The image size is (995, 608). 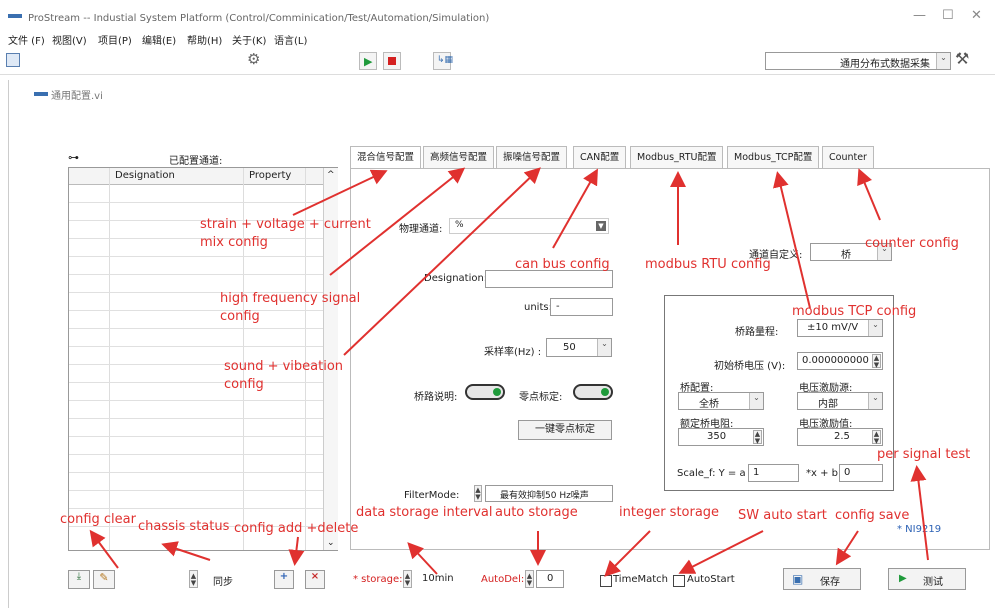 I want to click on annotation-autostore: auto storage, so click(x=536, y=512).